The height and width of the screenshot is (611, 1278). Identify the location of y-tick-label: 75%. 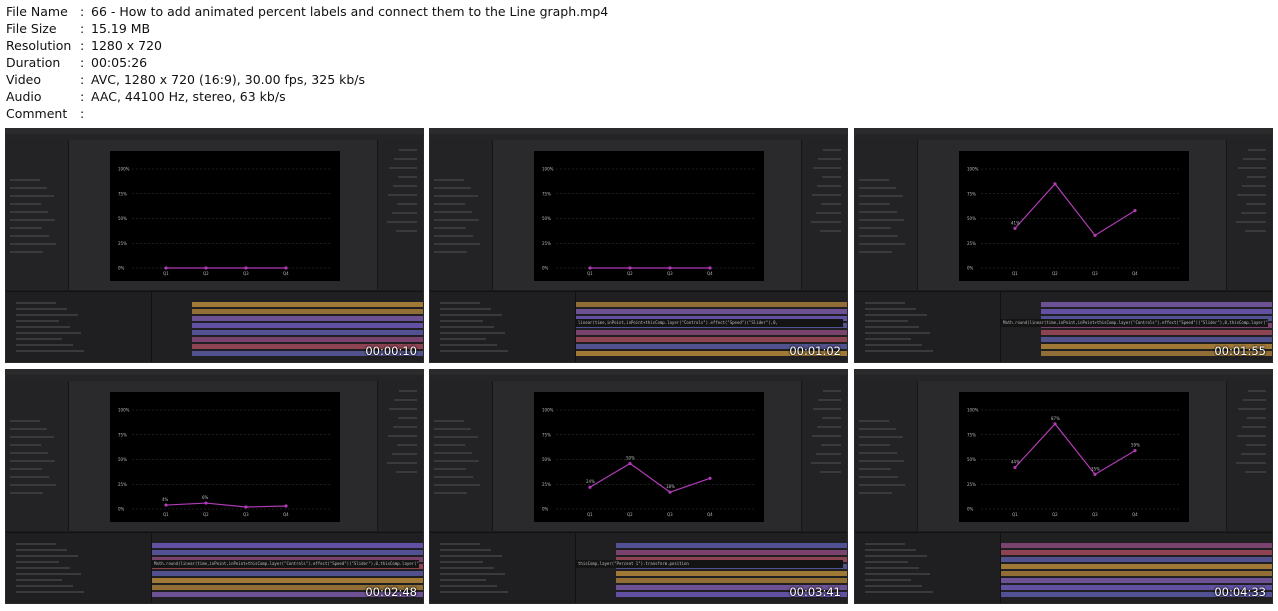
(546, 434).